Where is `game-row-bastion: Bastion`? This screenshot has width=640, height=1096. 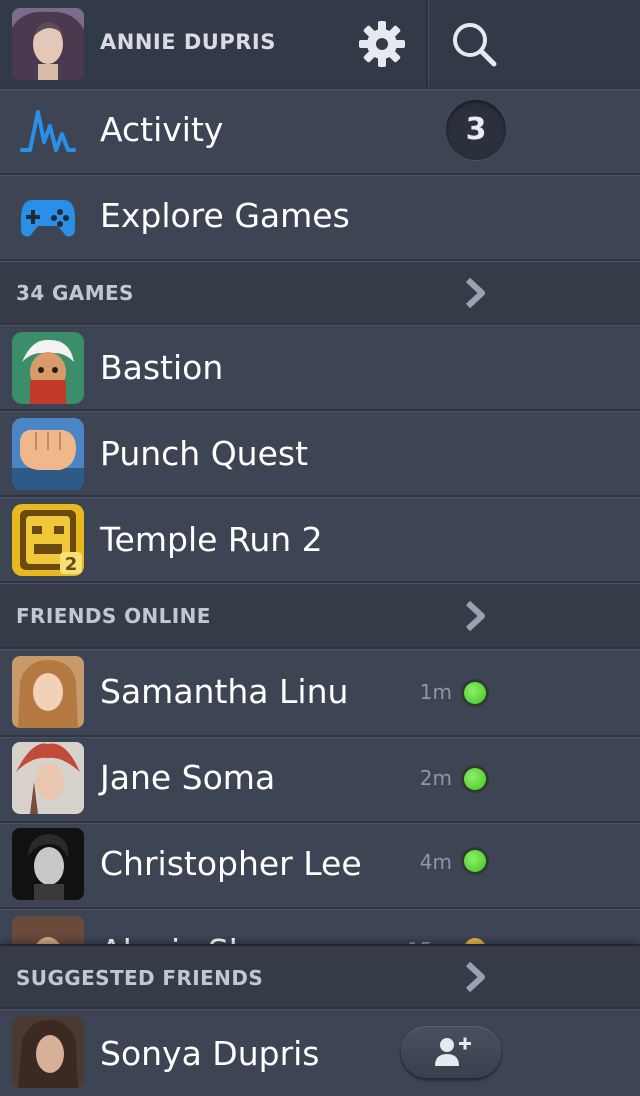 game-row-bastion: Bastion is located at coordinates (320, 368).